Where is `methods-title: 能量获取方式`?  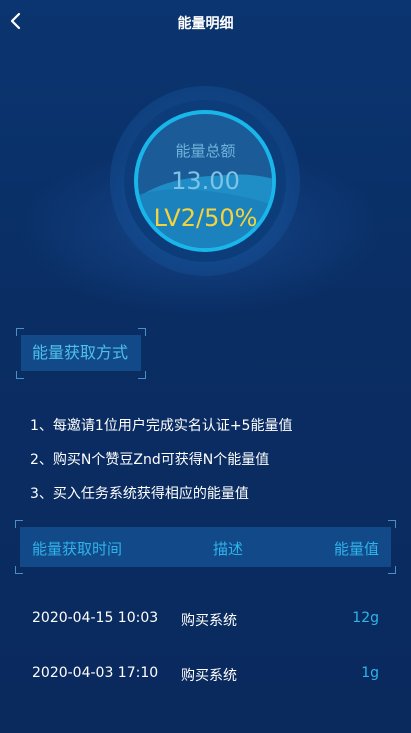
methods-title: 能量获取方式 is located at coordinates (81, 353).